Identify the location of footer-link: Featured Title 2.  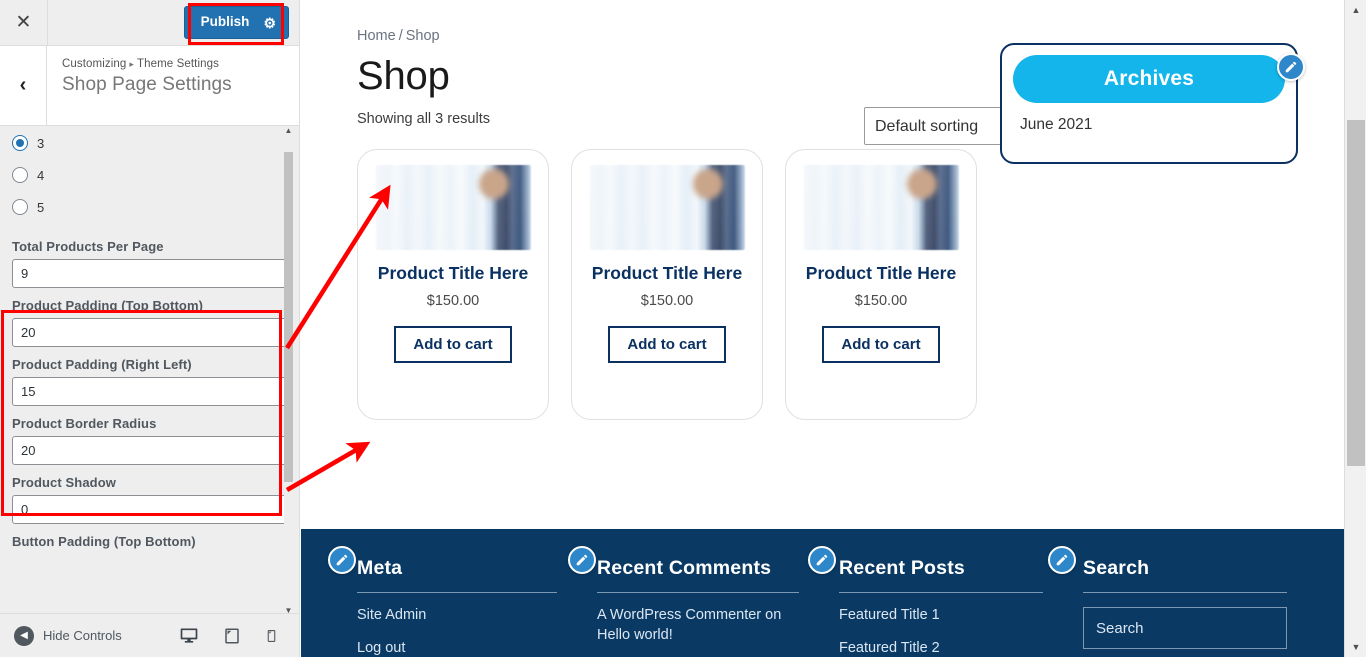
(941, 648).